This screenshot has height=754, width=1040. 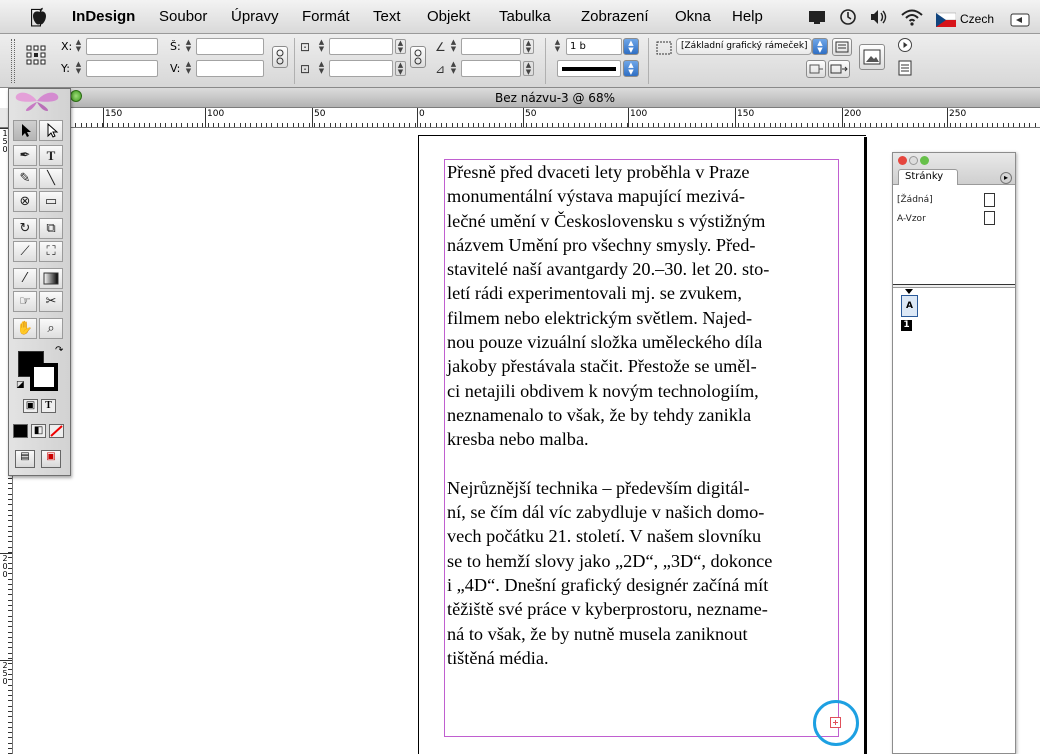 What do you see at coordinates (56, 431) in the screenshot?
I see `apply-none-button` at bounding box center [56, 431].